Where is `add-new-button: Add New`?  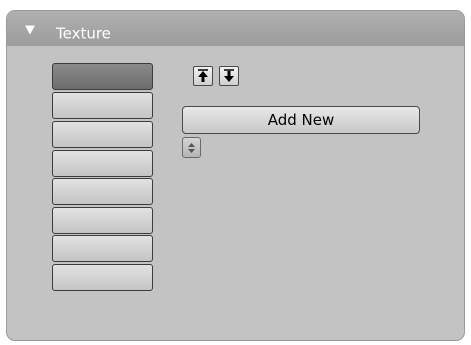
add-new-button: Add New is located at coordinates (301, 120).